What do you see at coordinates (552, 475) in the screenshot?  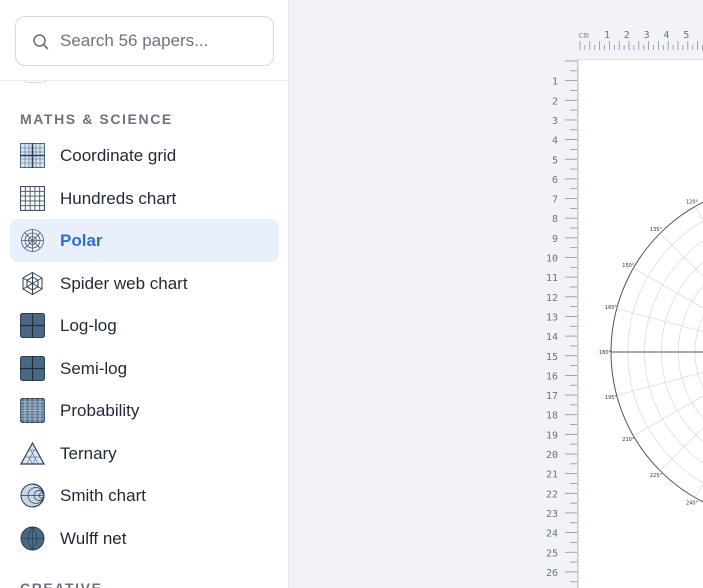 I see `ruler-label: 21` at bounding box center [552, 475].